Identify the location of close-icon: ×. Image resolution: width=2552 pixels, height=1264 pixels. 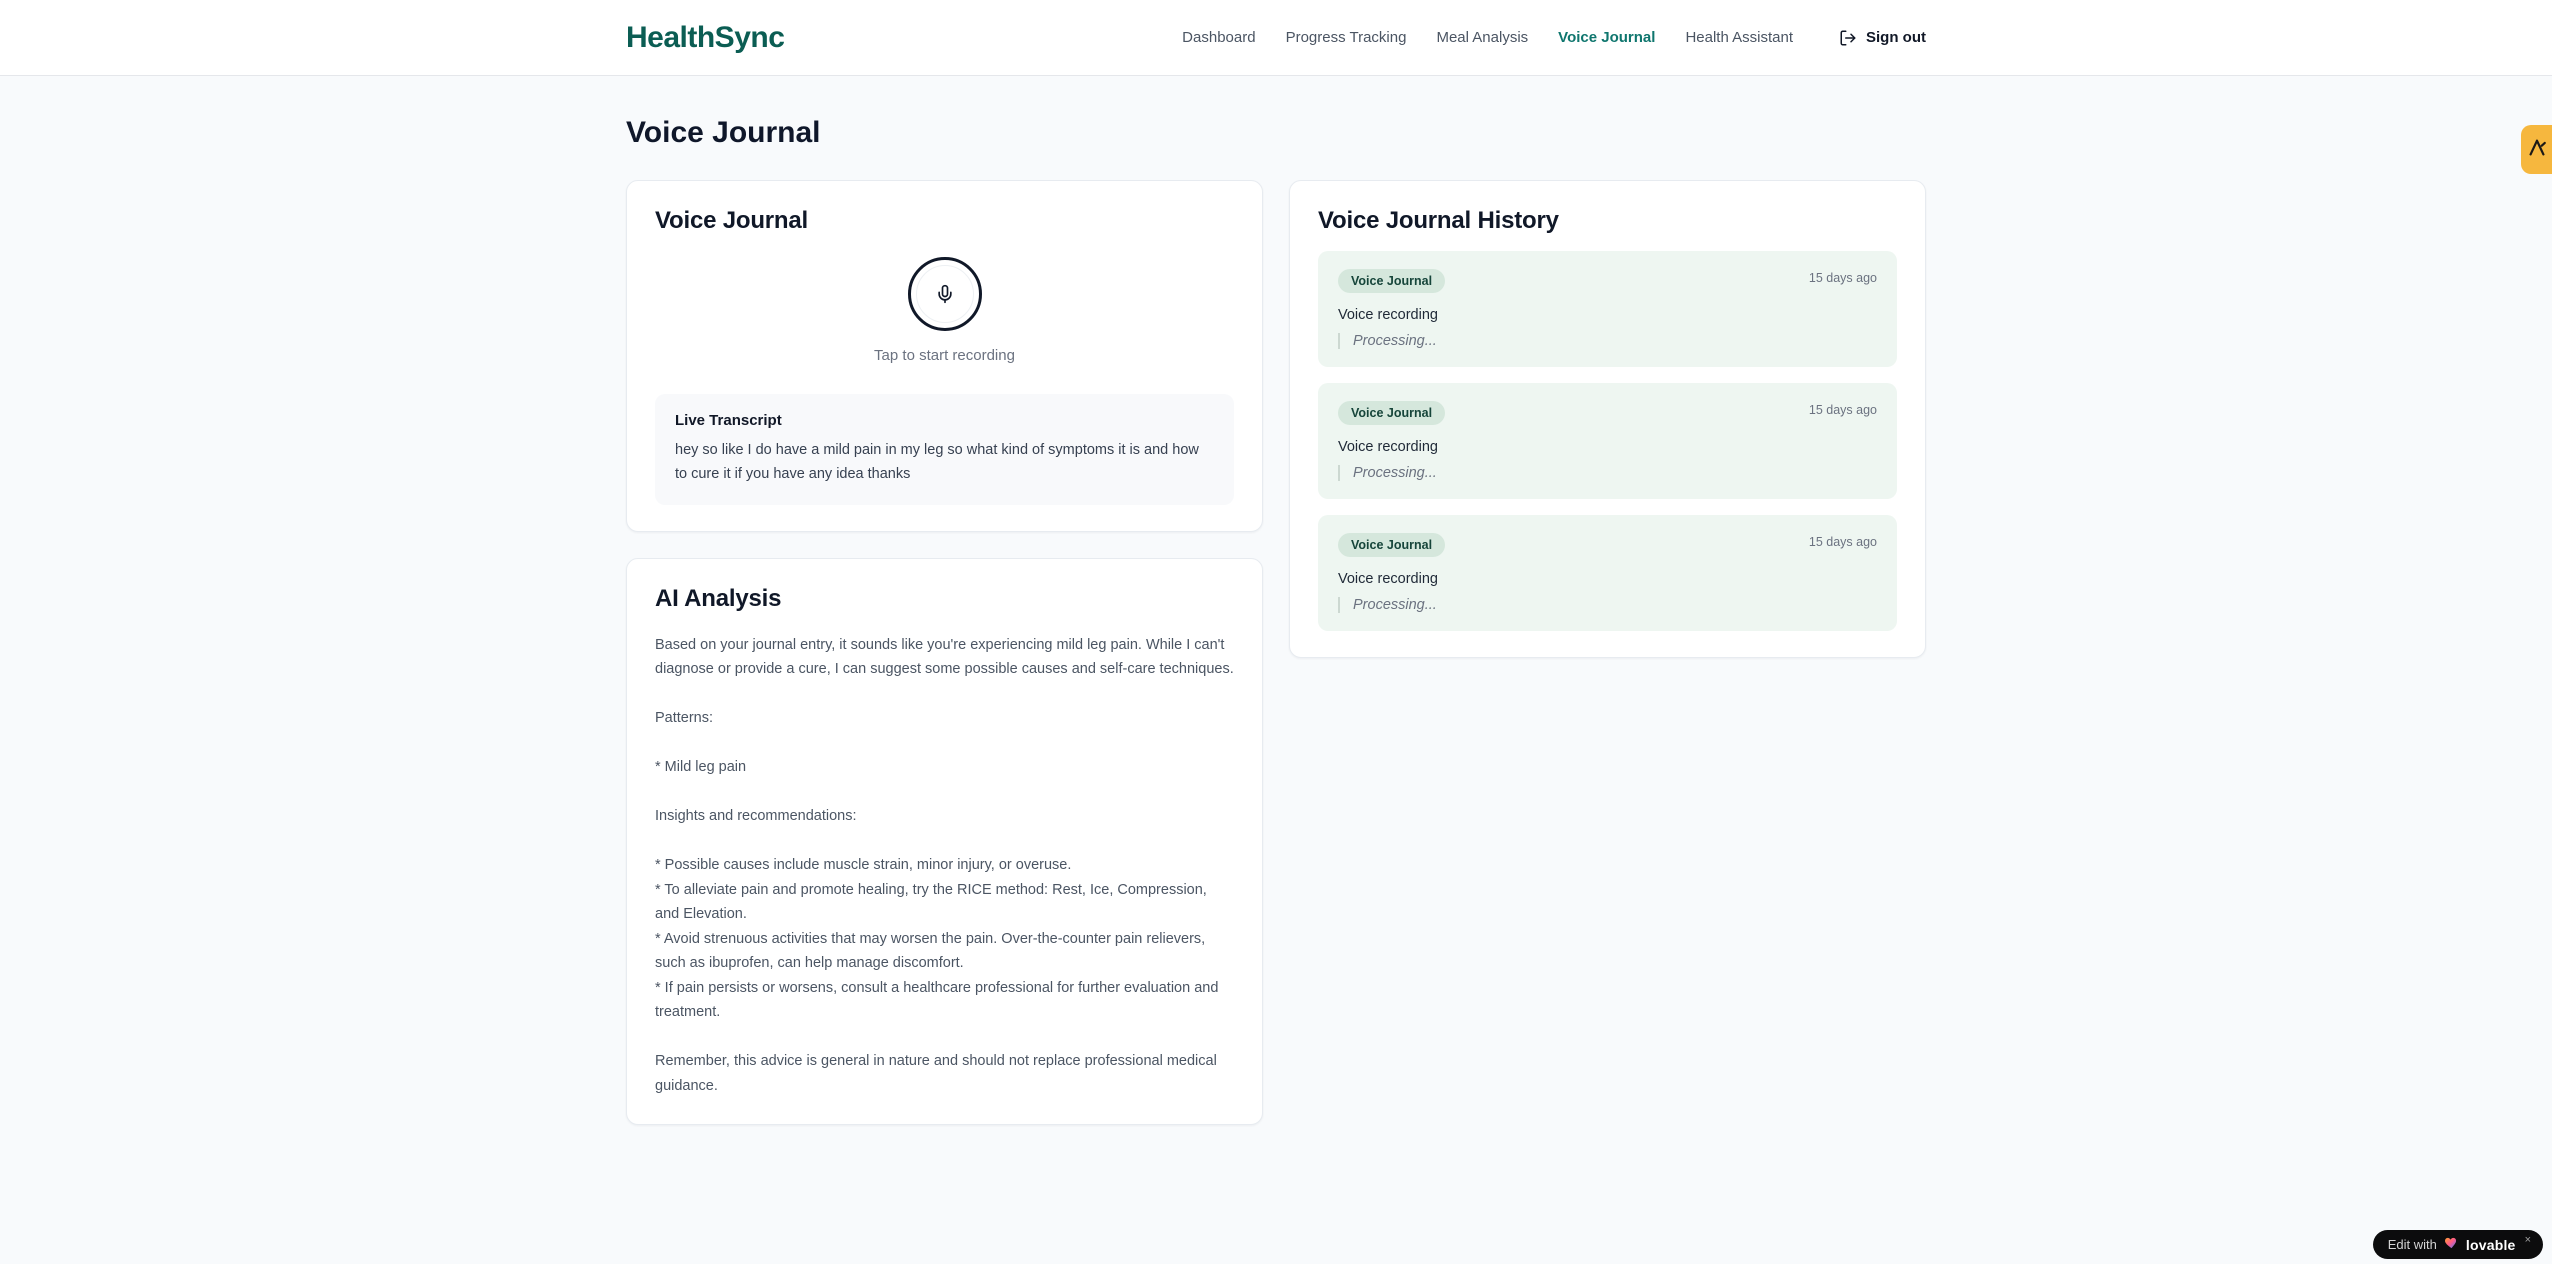
(2528, 1240).